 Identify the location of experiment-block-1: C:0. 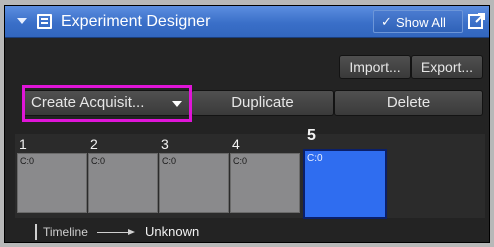
(52, 183).